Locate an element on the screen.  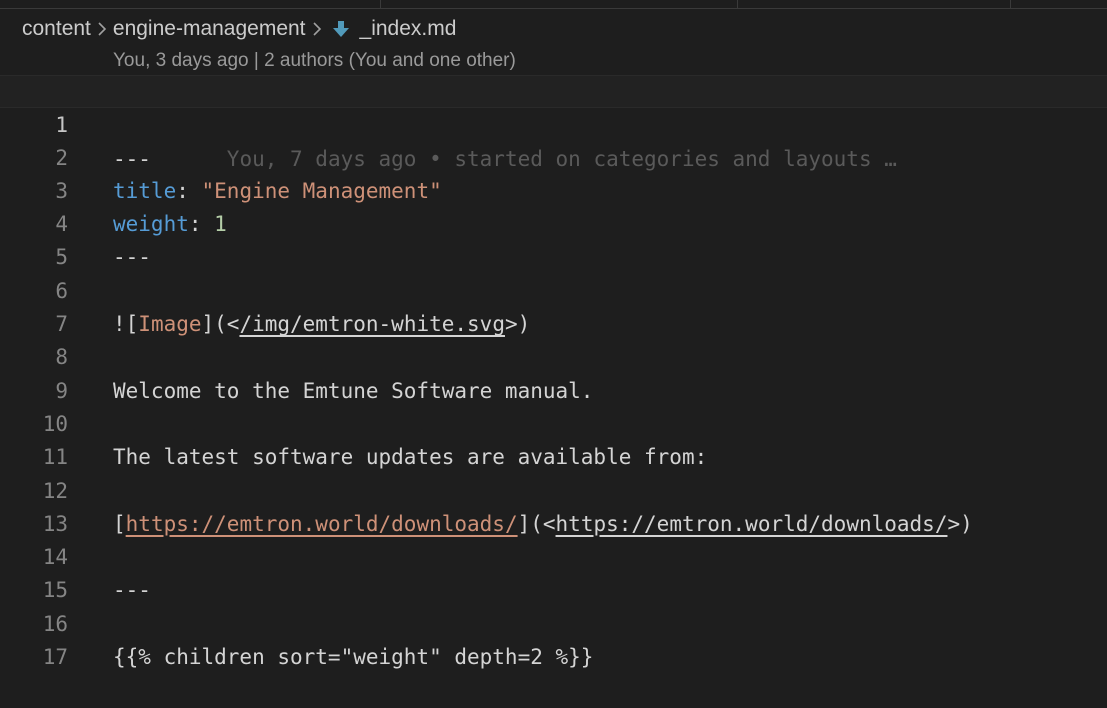
code-line: 6 ![Image](</img/emtron-white.svg>) is located at coordinates (553, 288).